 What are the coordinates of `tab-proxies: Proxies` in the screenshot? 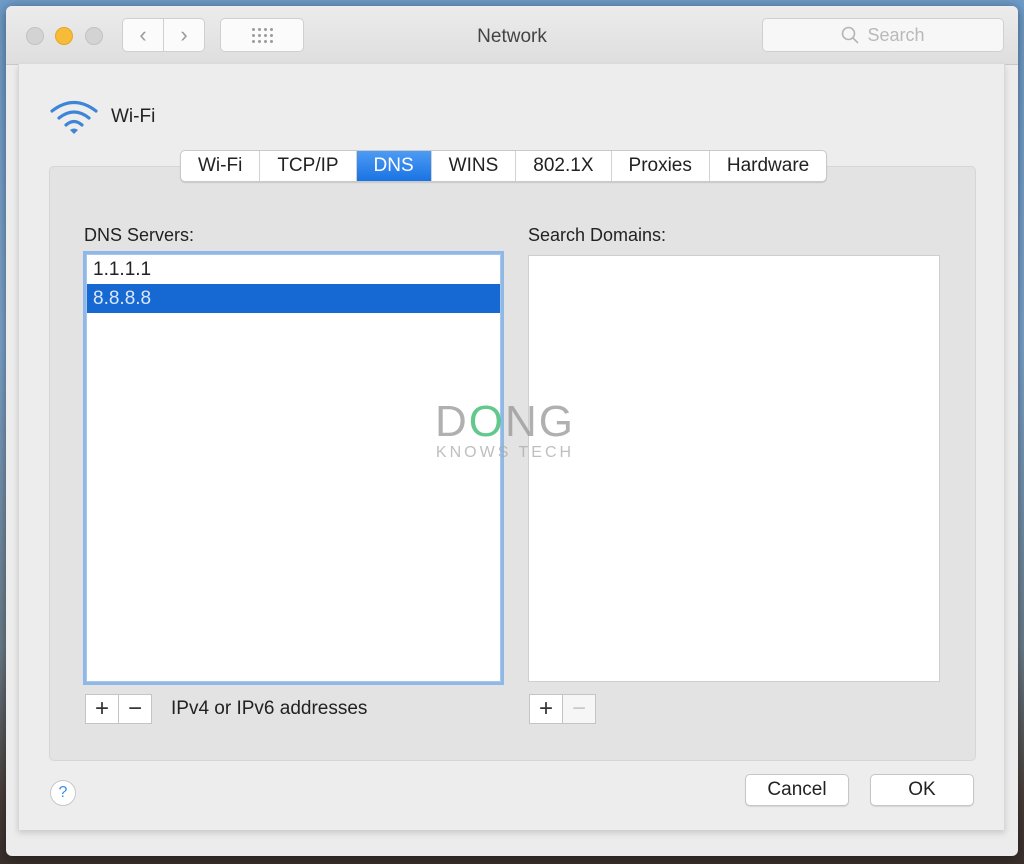 It's located at (661, 166).